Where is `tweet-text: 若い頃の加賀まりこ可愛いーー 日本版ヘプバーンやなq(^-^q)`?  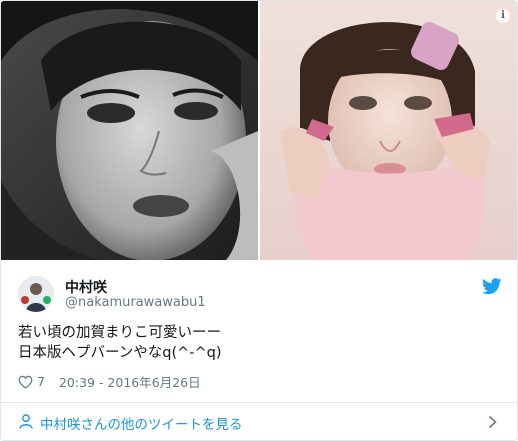
tweet-text: 若い頃の加賀まりこ可愛いーー 日本版ヘプバーンやなq(^-^q) is located at coordinates (120, 343).